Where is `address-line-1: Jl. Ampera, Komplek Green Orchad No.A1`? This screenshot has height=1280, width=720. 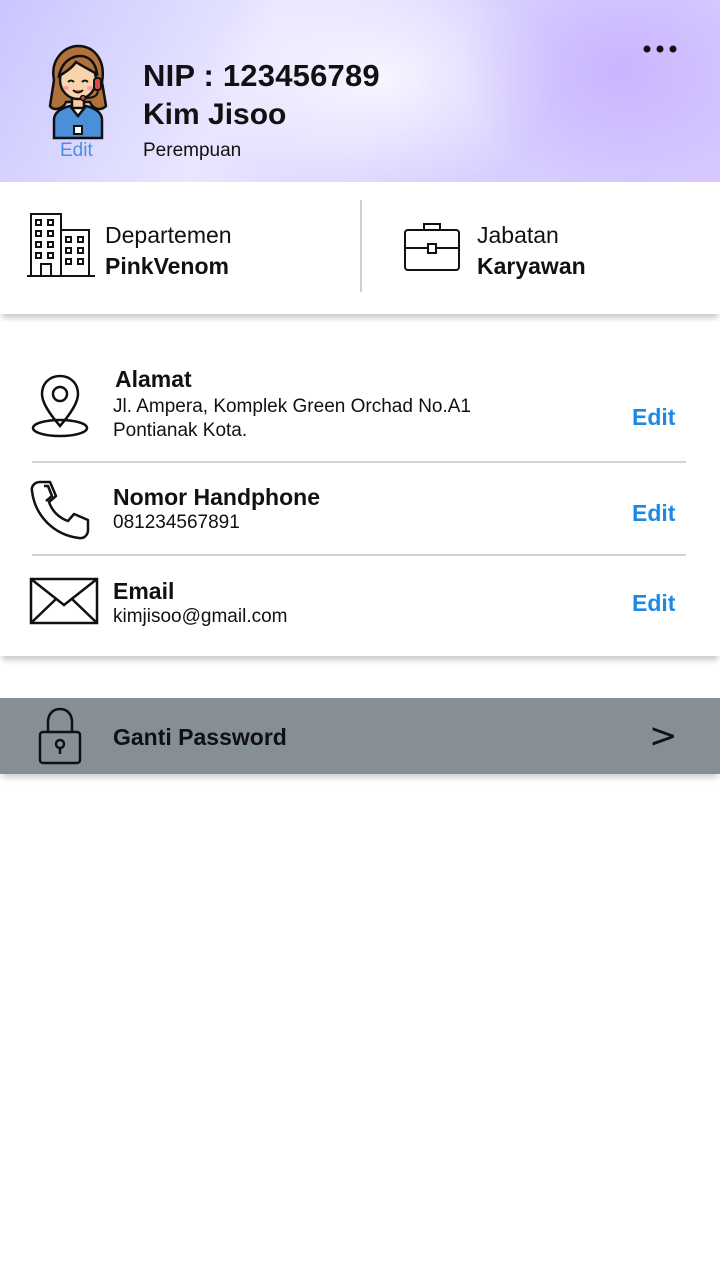
address-line-1: Jl. Ampera, Komplek Green Orchad No.A1 is located at coordinates (292, 406).